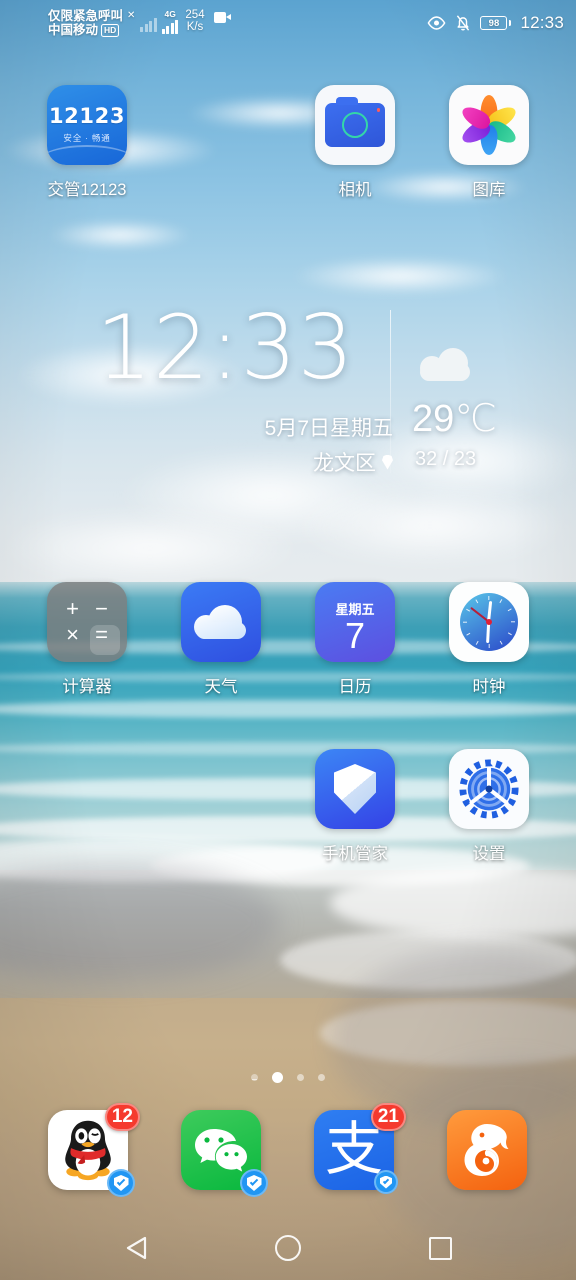  What do you see at coordinates (86, 16) in the screenshot?
I see `carrier-emergency-label: 仅限紧急呼叫` at bounding box center [86, 16].